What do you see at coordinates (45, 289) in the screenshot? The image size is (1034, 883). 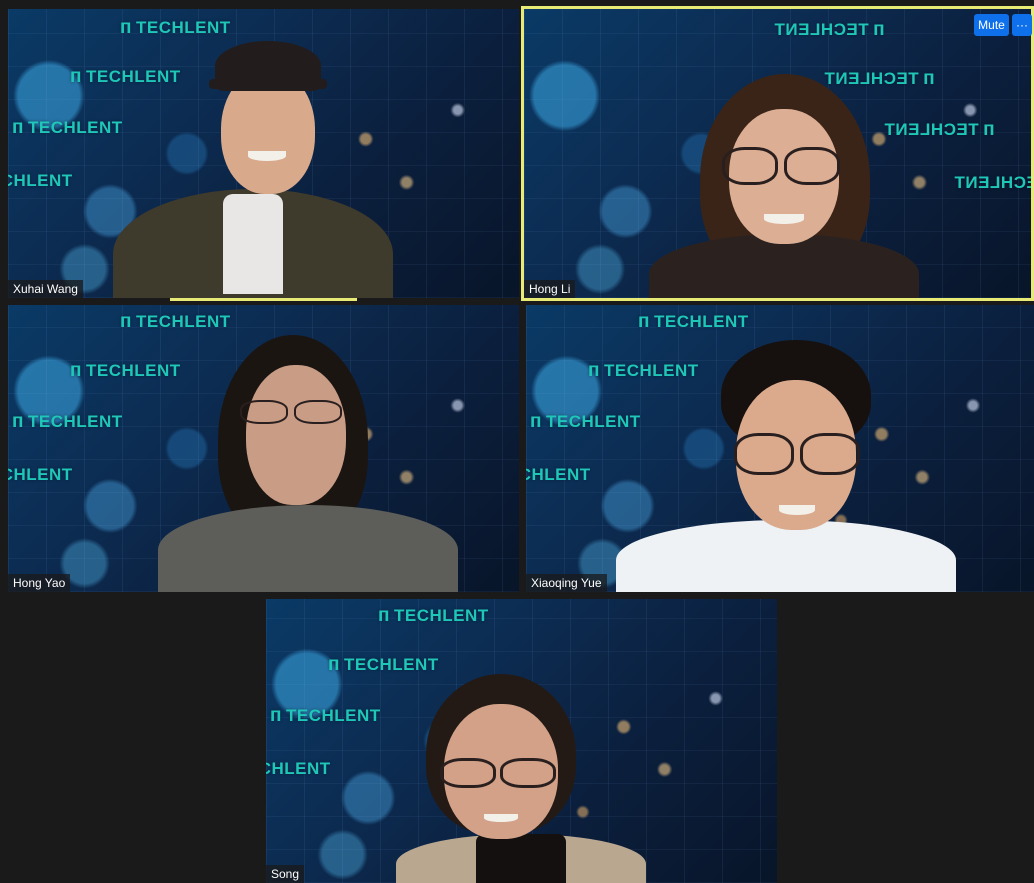 I see `participant-name-label: Xuhai Wang` at bounding box center [45, 289].